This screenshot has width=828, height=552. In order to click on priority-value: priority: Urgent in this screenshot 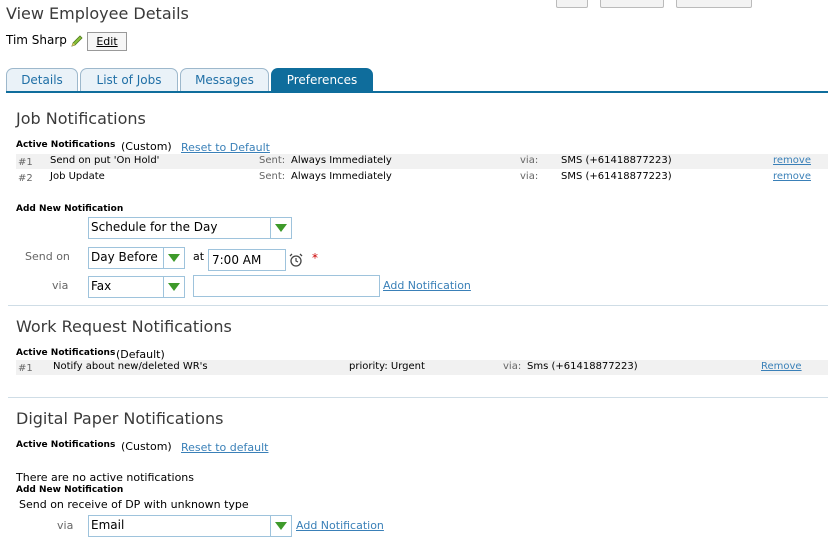, I will do `click(387, 366)`.